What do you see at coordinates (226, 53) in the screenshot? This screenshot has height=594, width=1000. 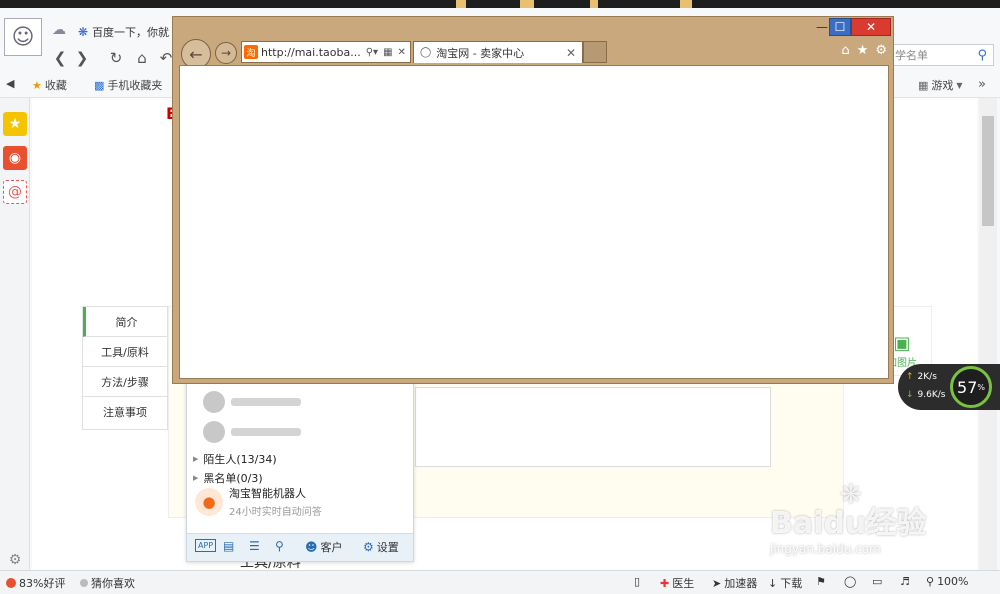 I see `ie-forward-icon: →` at bounding box center [226, 53].